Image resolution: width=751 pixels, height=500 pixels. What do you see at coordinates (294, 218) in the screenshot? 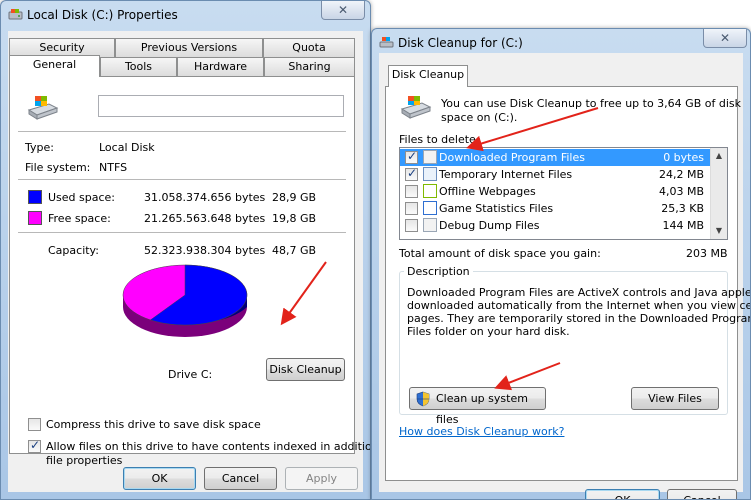
I see `free-space-gb: 19,8 GB` at bounding box center [294, 218].